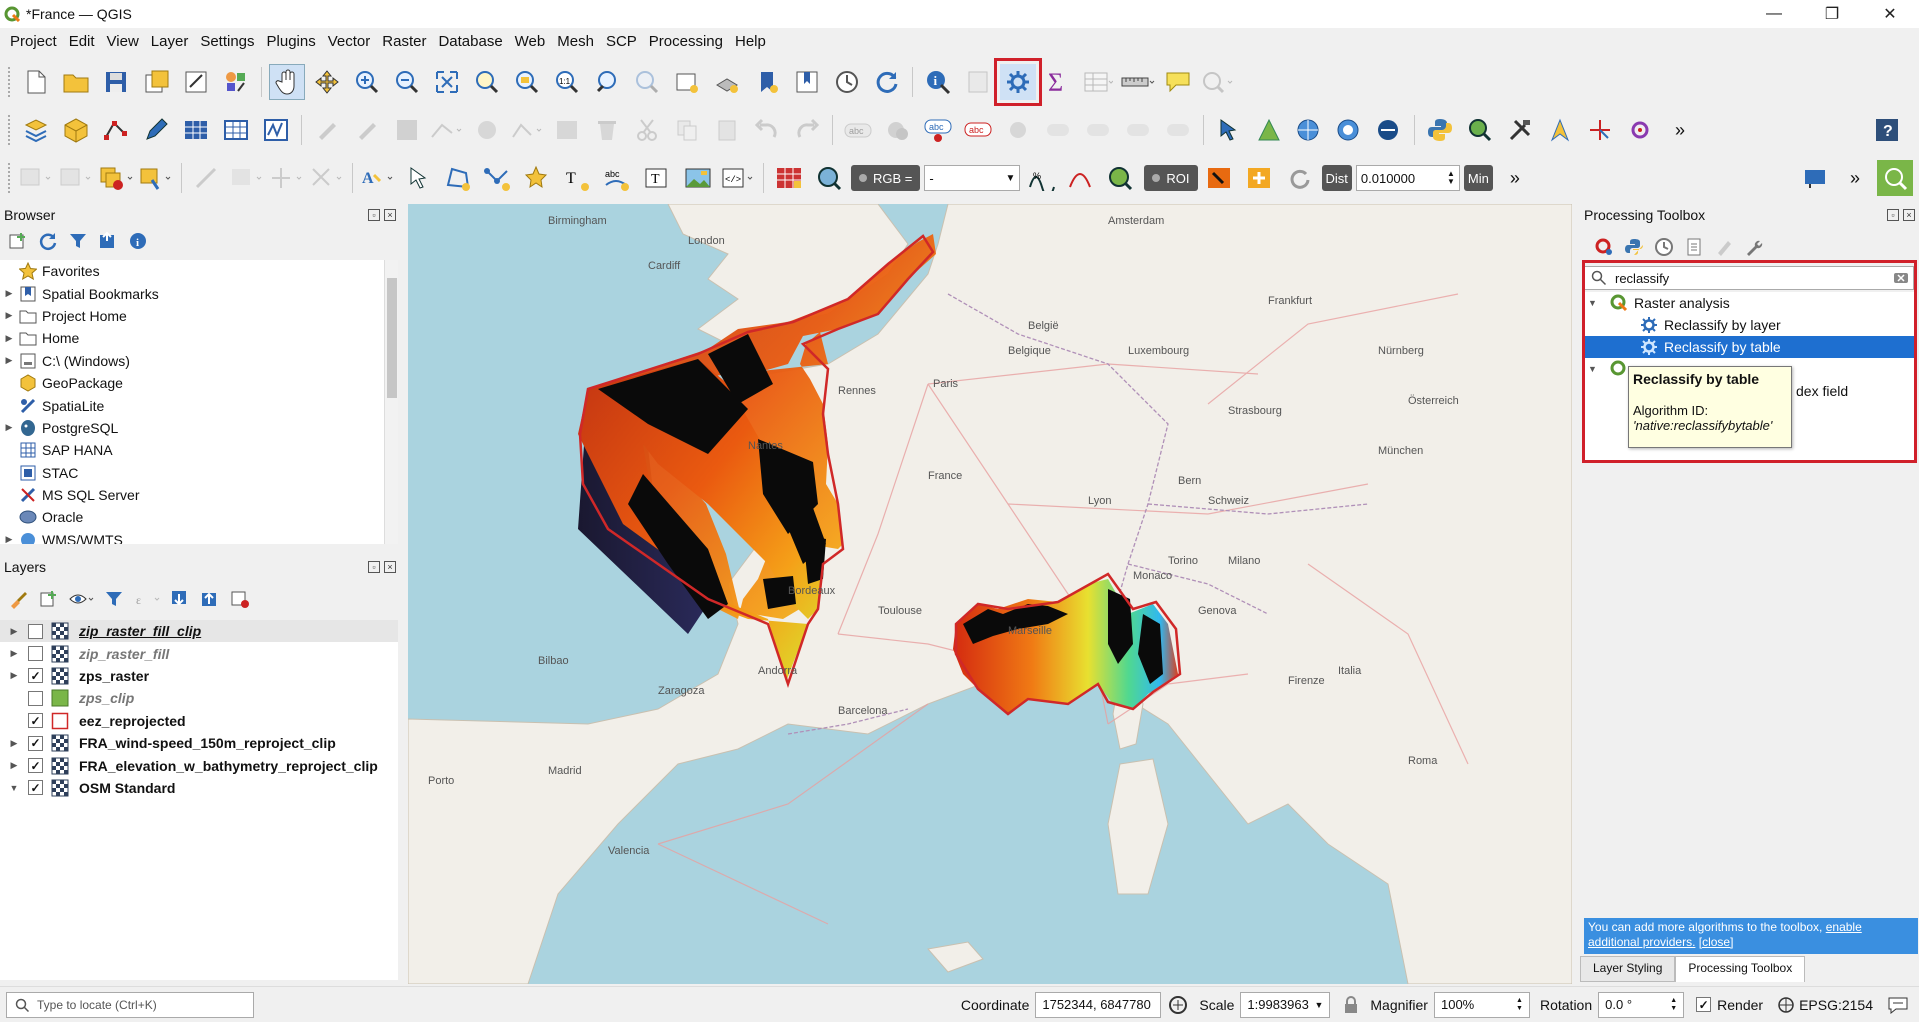  Describe the element at coordinates (378, 178) in the screenshot. I see `text-annotation-icon: A` at that location.